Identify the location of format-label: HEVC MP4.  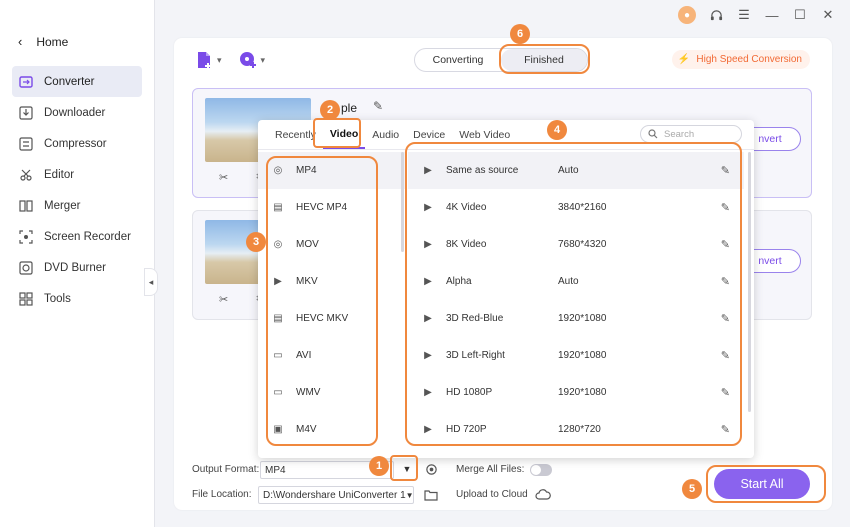
(322, 207).